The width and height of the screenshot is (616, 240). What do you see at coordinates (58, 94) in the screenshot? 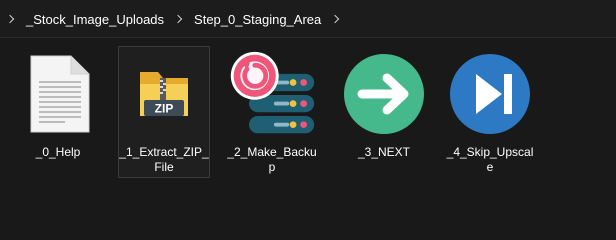
I see `text-document-icon` at bounding box center [58, 94].